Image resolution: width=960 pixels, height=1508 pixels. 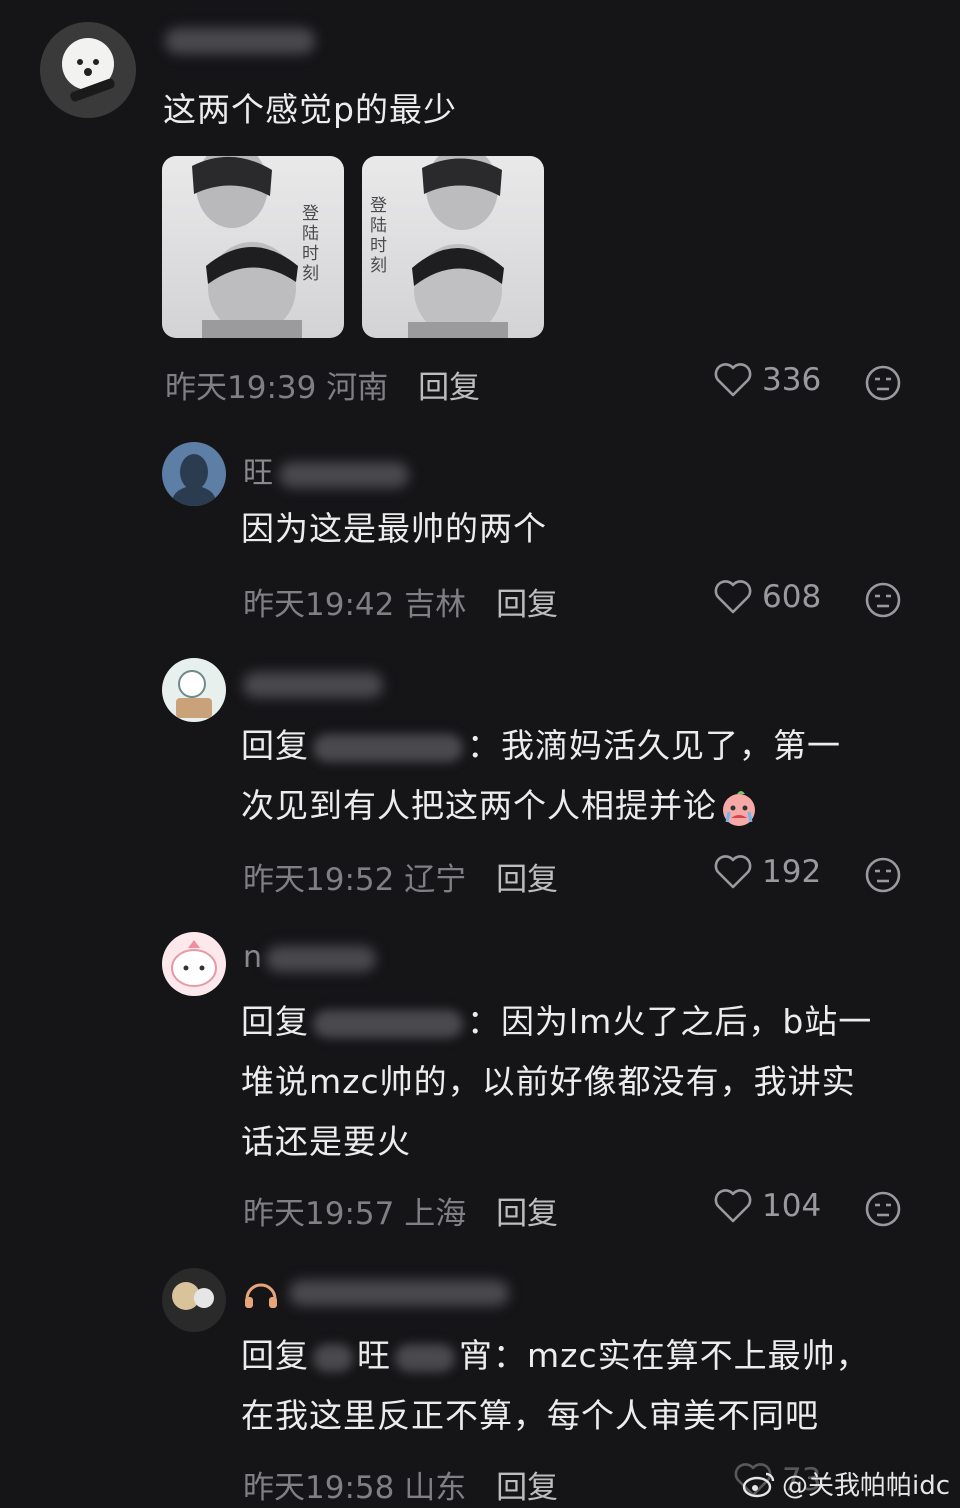 What do you see at coordinates (310, 109) in the screenshot?
I see `comment-text: 这两个感觉p的最少` at bounding box center [310, 109].